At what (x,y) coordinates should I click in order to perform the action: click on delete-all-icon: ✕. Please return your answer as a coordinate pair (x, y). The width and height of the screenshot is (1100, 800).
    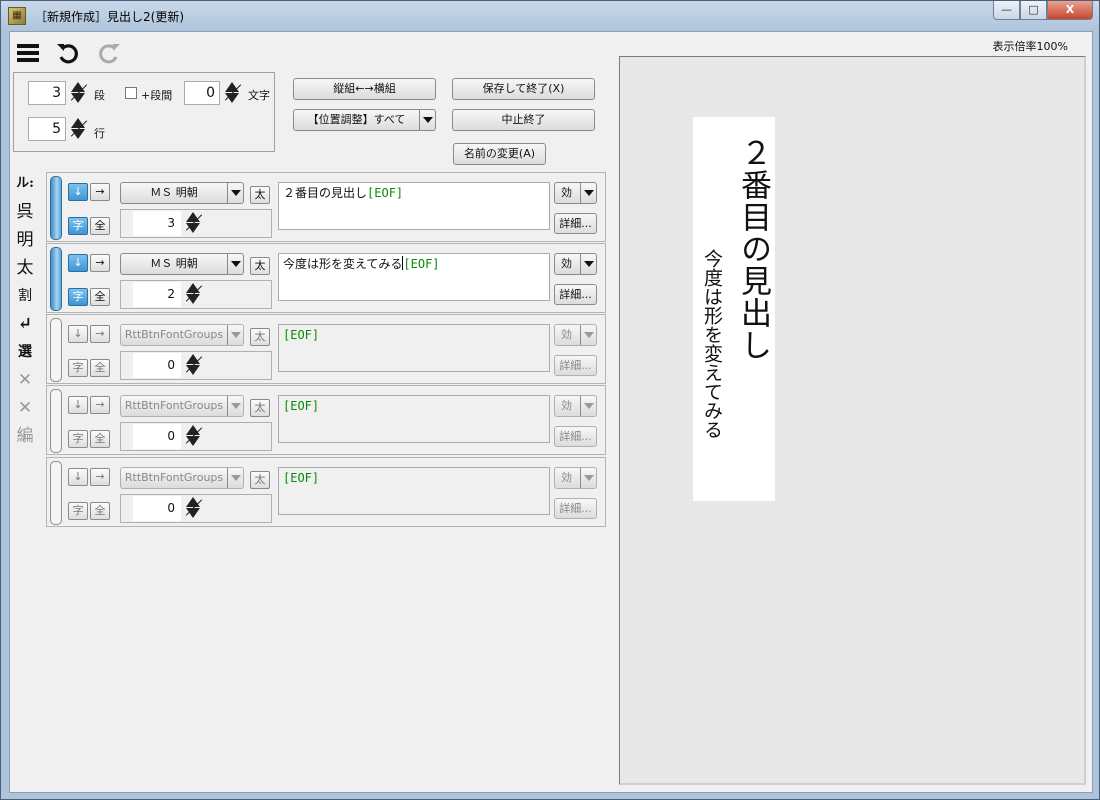
    Looking at the image, I should click on (25, 408).